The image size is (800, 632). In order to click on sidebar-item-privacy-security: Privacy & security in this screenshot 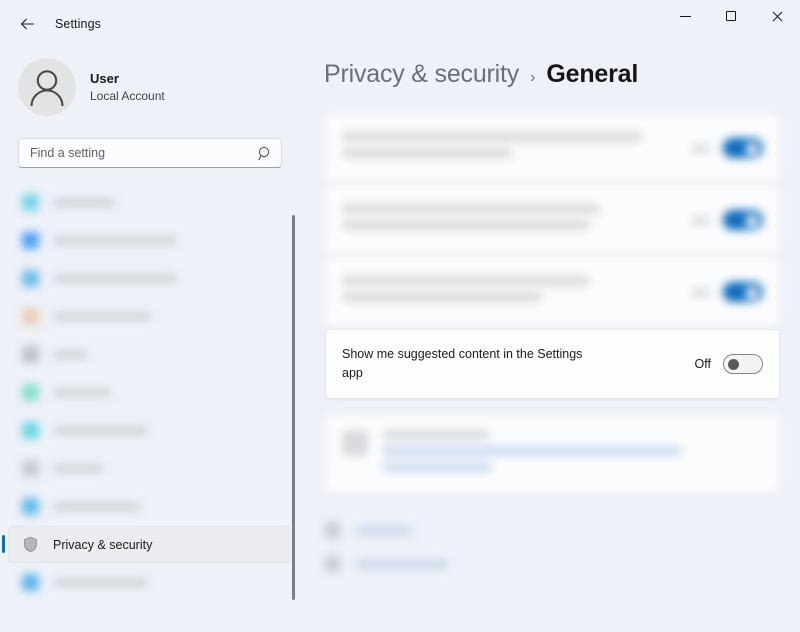, I will do `click(146, 544)`.